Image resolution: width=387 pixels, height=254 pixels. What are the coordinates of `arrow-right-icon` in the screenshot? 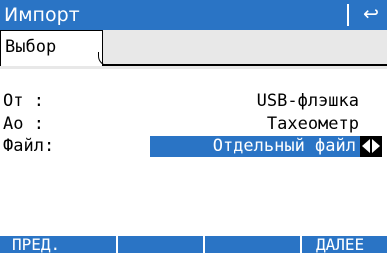 It's located at (376, 146).